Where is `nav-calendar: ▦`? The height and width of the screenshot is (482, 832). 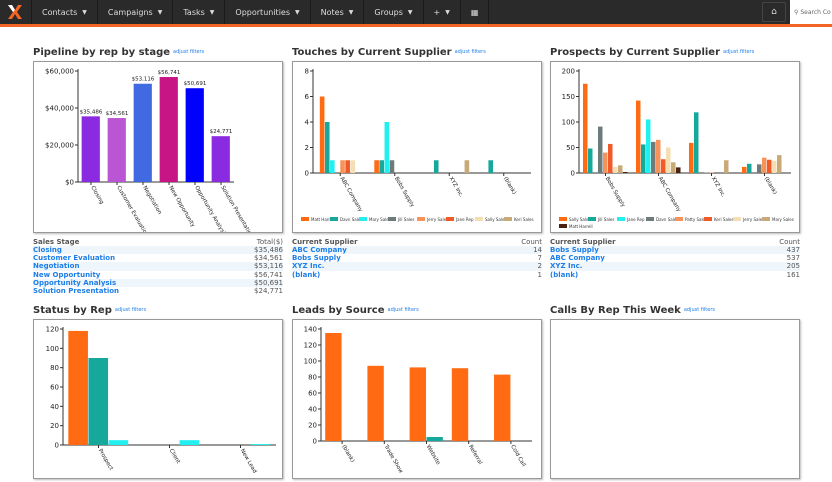 nav-calendar: ▦ is located at coordinates (475, 12).